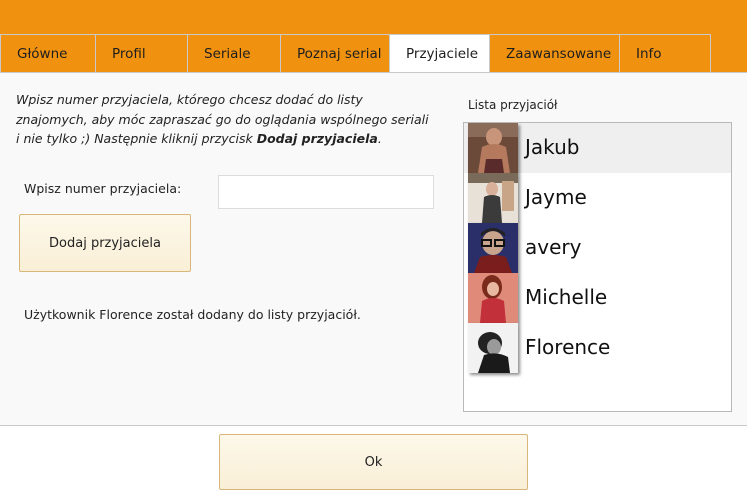 The width and height of the screenshot is (747, 497). What do you see at coordinates (665, 53) in the screenshot?
I see `tab-info: Info` at bounding box center [665, 53].